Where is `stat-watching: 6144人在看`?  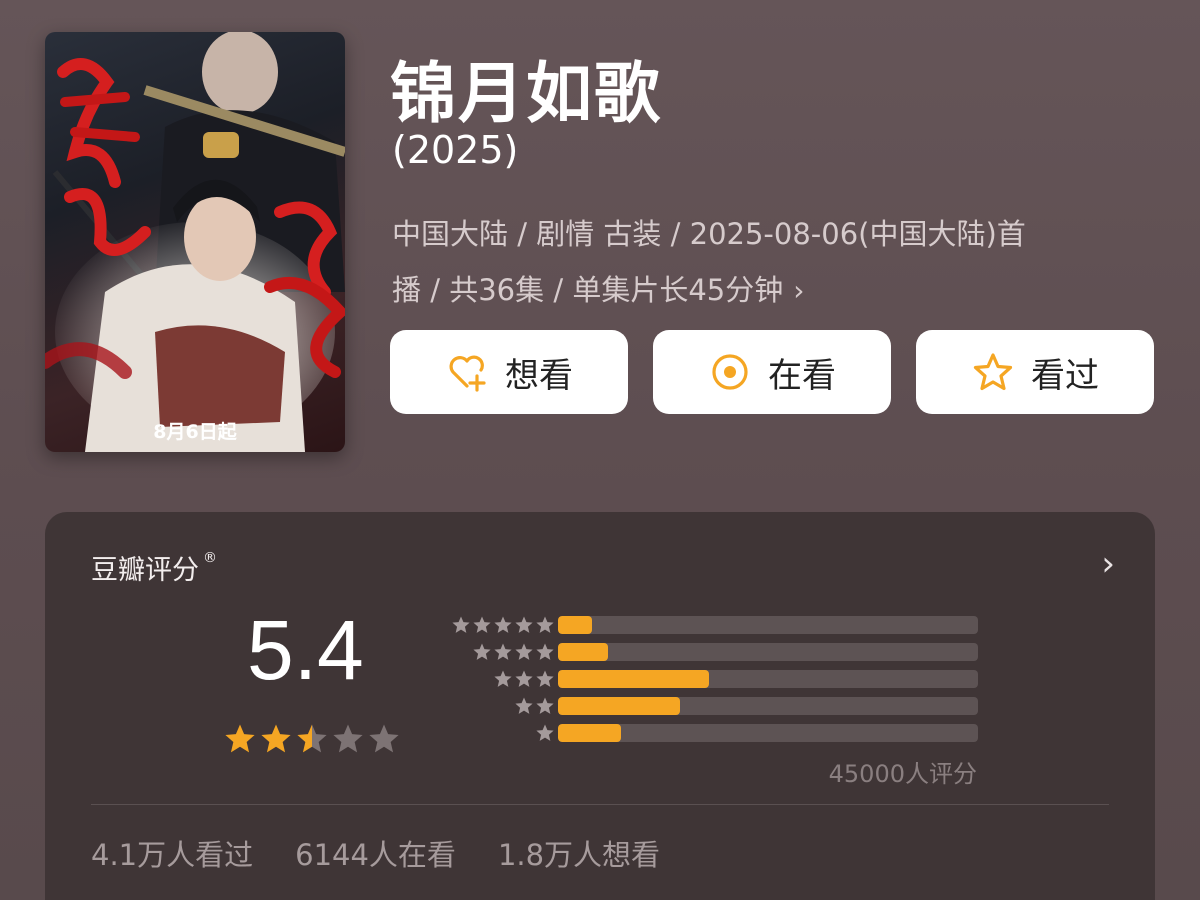 stat-watching: 6144人在看 is located at coordinates (375, 853).